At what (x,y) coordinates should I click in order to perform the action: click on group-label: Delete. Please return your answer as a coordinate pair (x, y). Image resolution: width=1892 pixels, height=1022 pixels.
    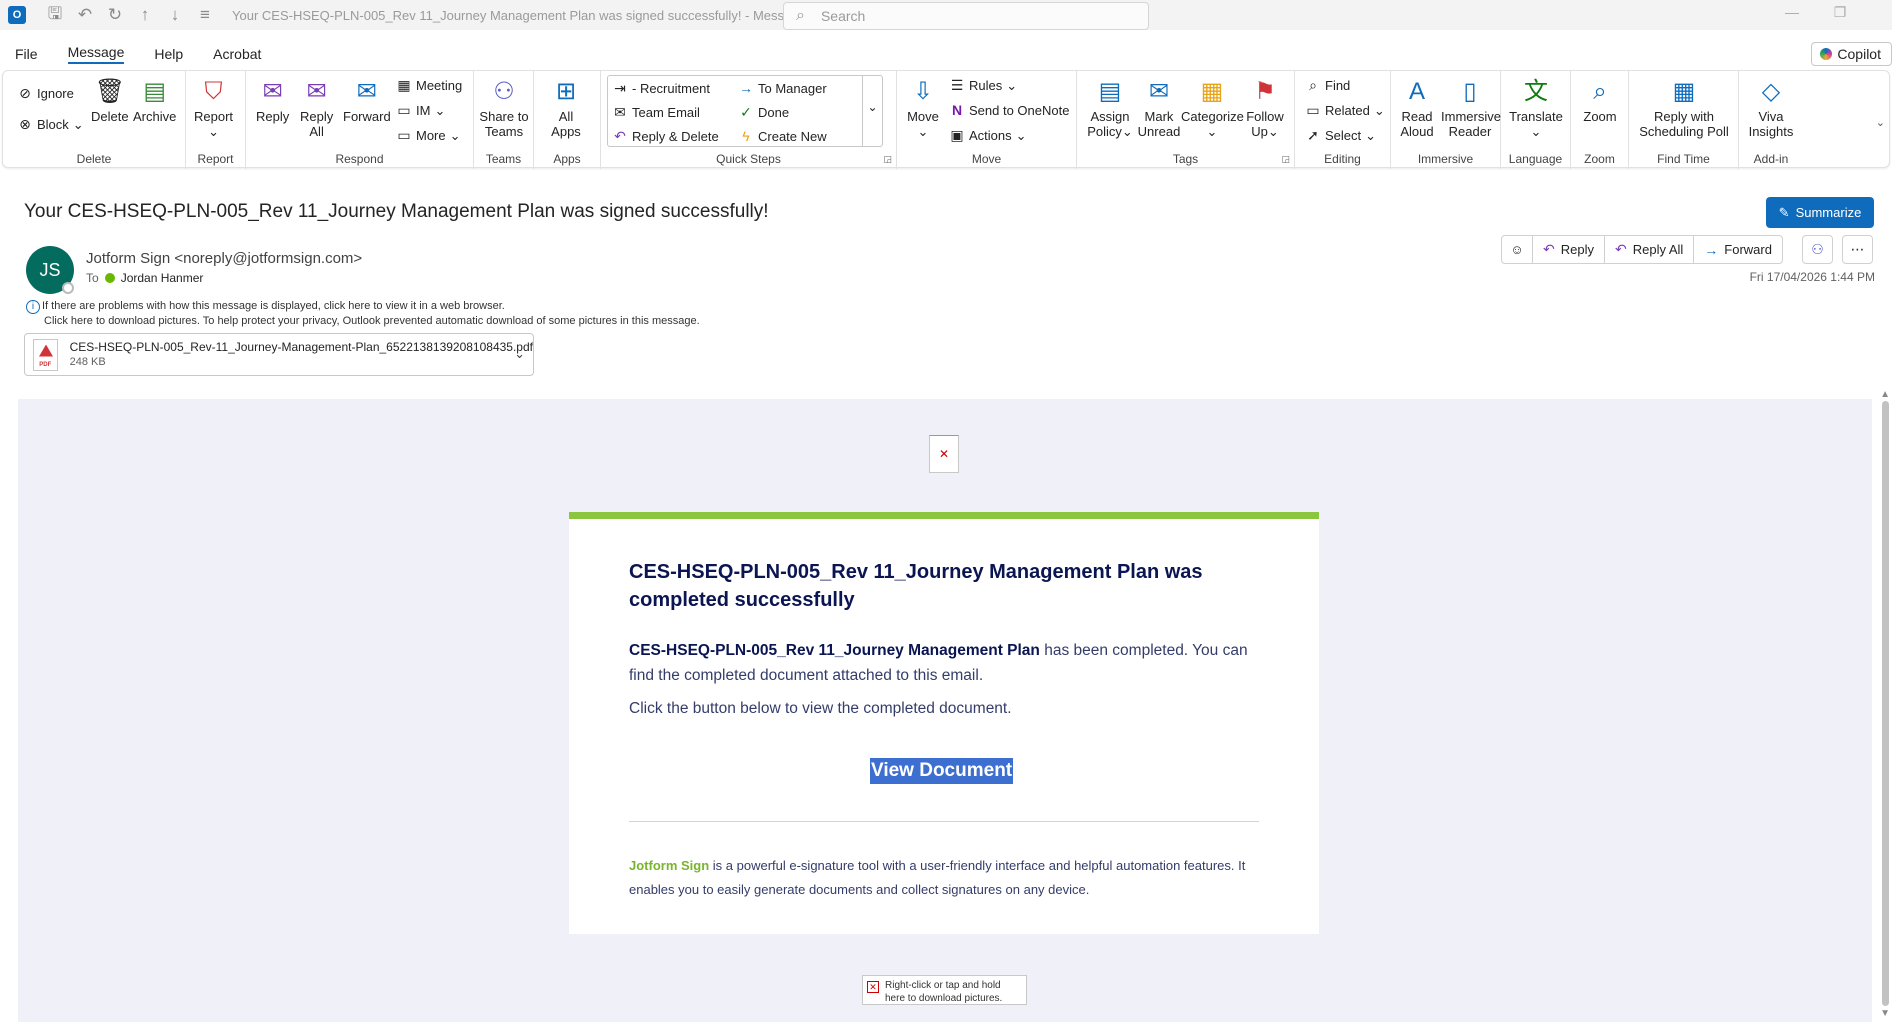
    Looking at the image, I should click on (94, 159).